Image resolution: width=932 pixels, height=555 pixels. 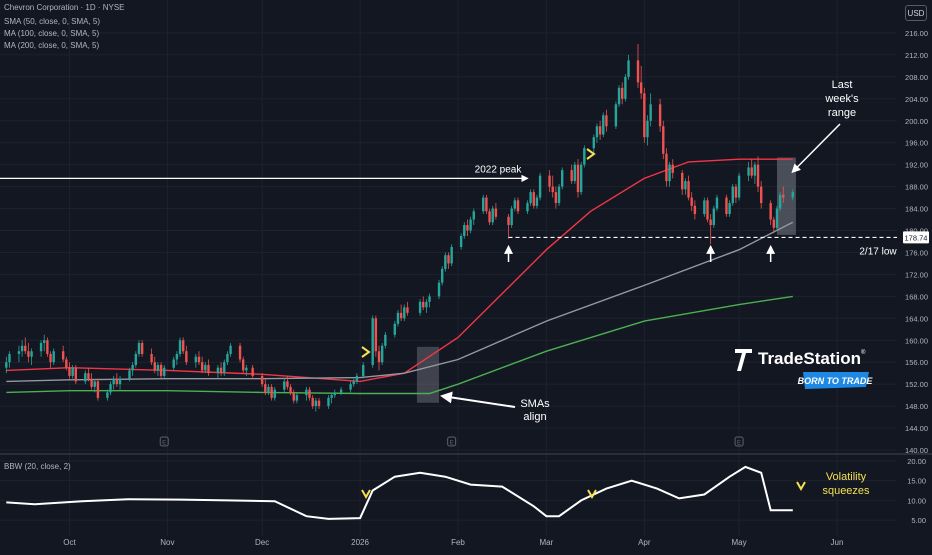 I want to click on bbw-legend: BBW (20, close, 2), so click(x=37, y=466).